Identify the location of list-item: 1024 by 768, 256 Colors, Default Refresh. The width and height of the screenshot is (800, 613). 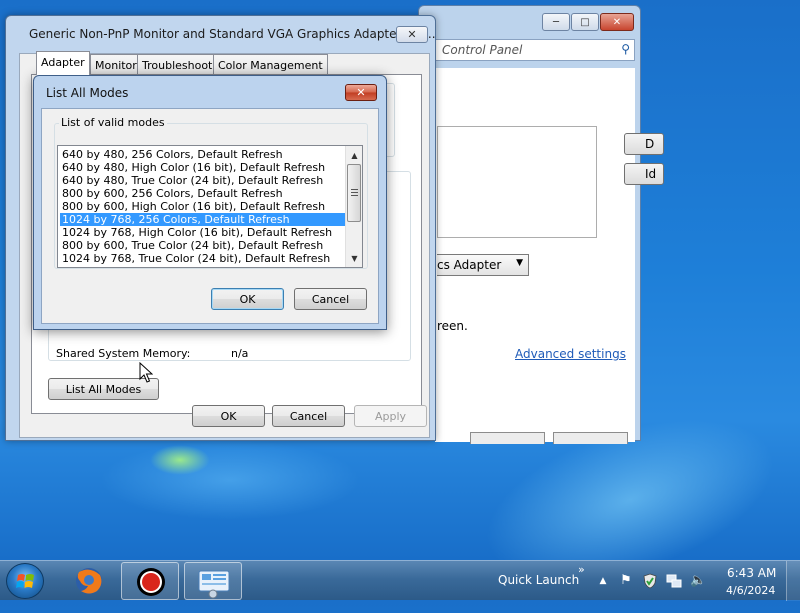
(203, 219).